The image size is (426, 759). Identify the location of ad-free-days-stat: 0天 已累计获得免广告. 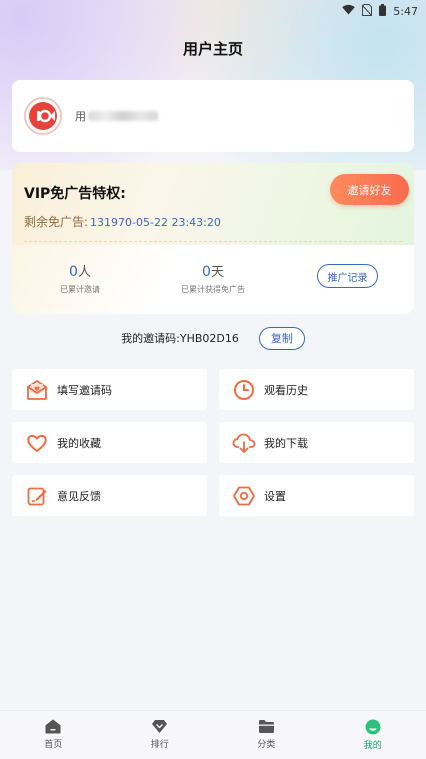
(213, 278).